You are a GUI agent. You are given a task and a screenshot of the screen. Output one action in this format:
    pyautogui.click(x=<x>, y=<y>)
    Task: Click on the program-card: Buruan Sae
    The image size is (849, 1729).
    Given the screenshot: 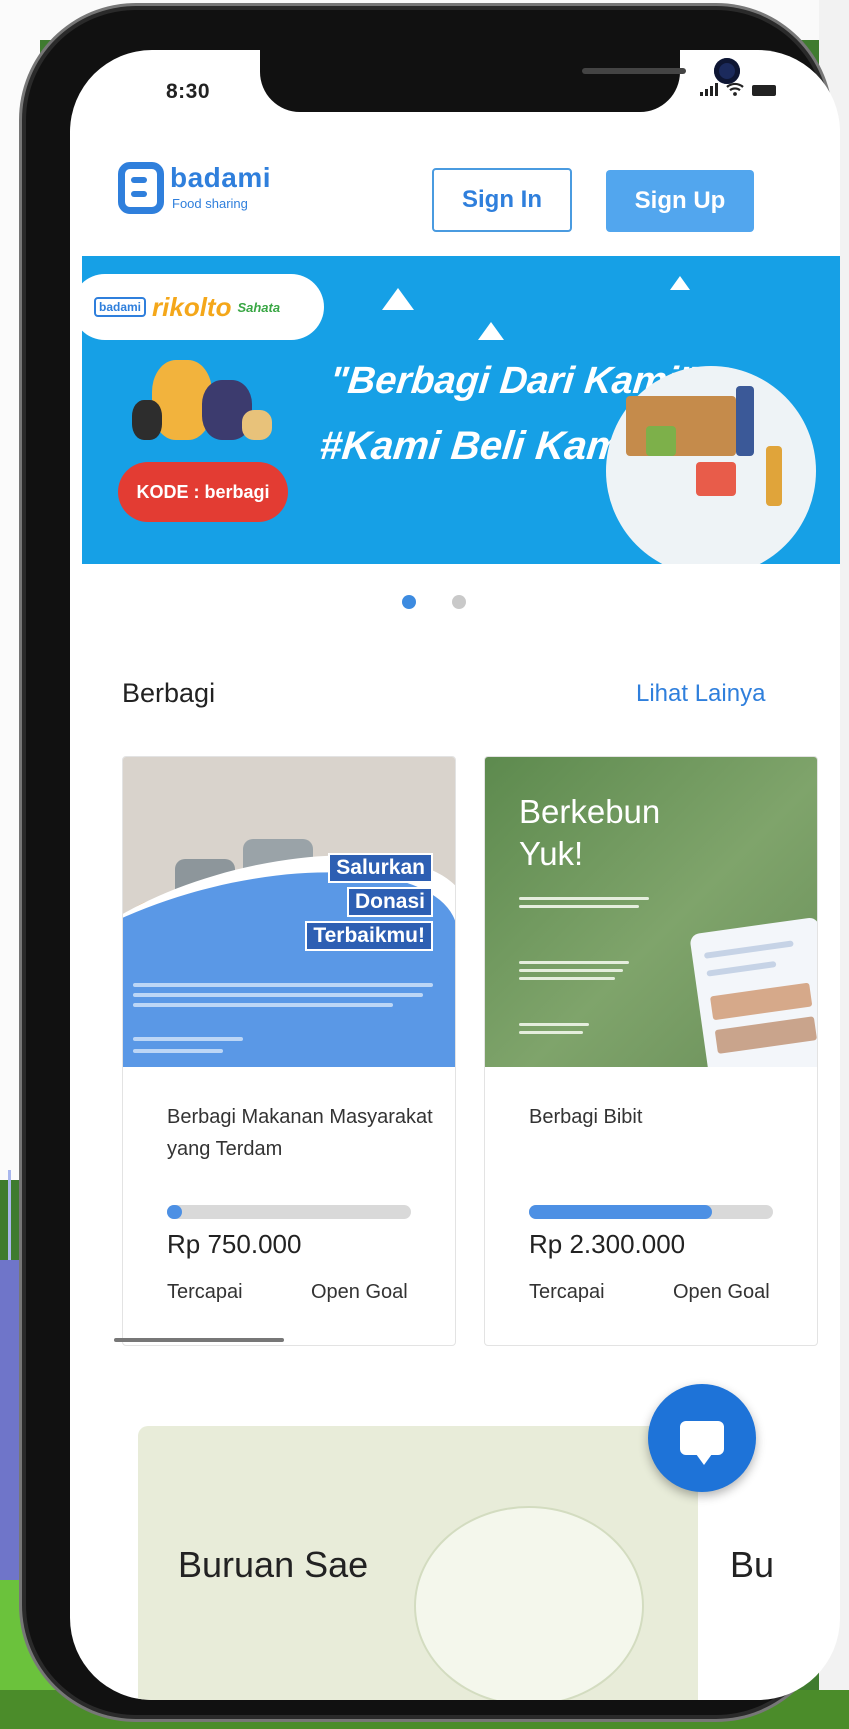 What is the action you would take?
    pyautogui.click(x=418, y=1563)
    